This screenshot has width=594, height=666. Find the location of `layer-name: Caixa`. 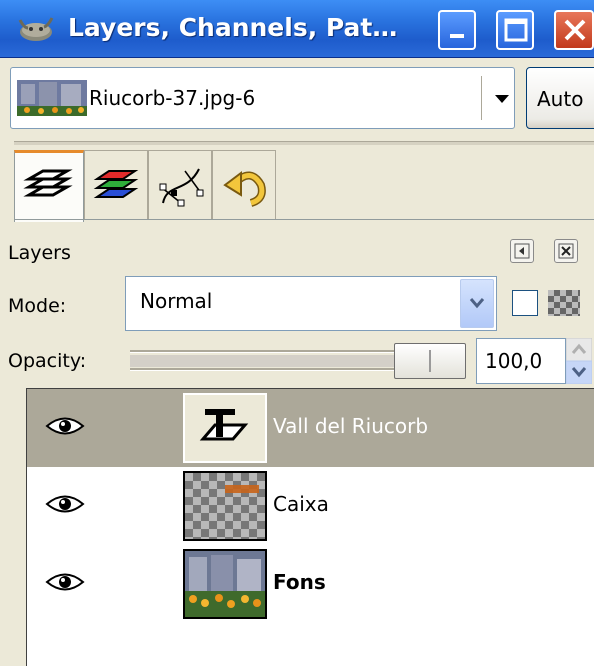

layer-name: Caixa is located at coordinates (301, 504).